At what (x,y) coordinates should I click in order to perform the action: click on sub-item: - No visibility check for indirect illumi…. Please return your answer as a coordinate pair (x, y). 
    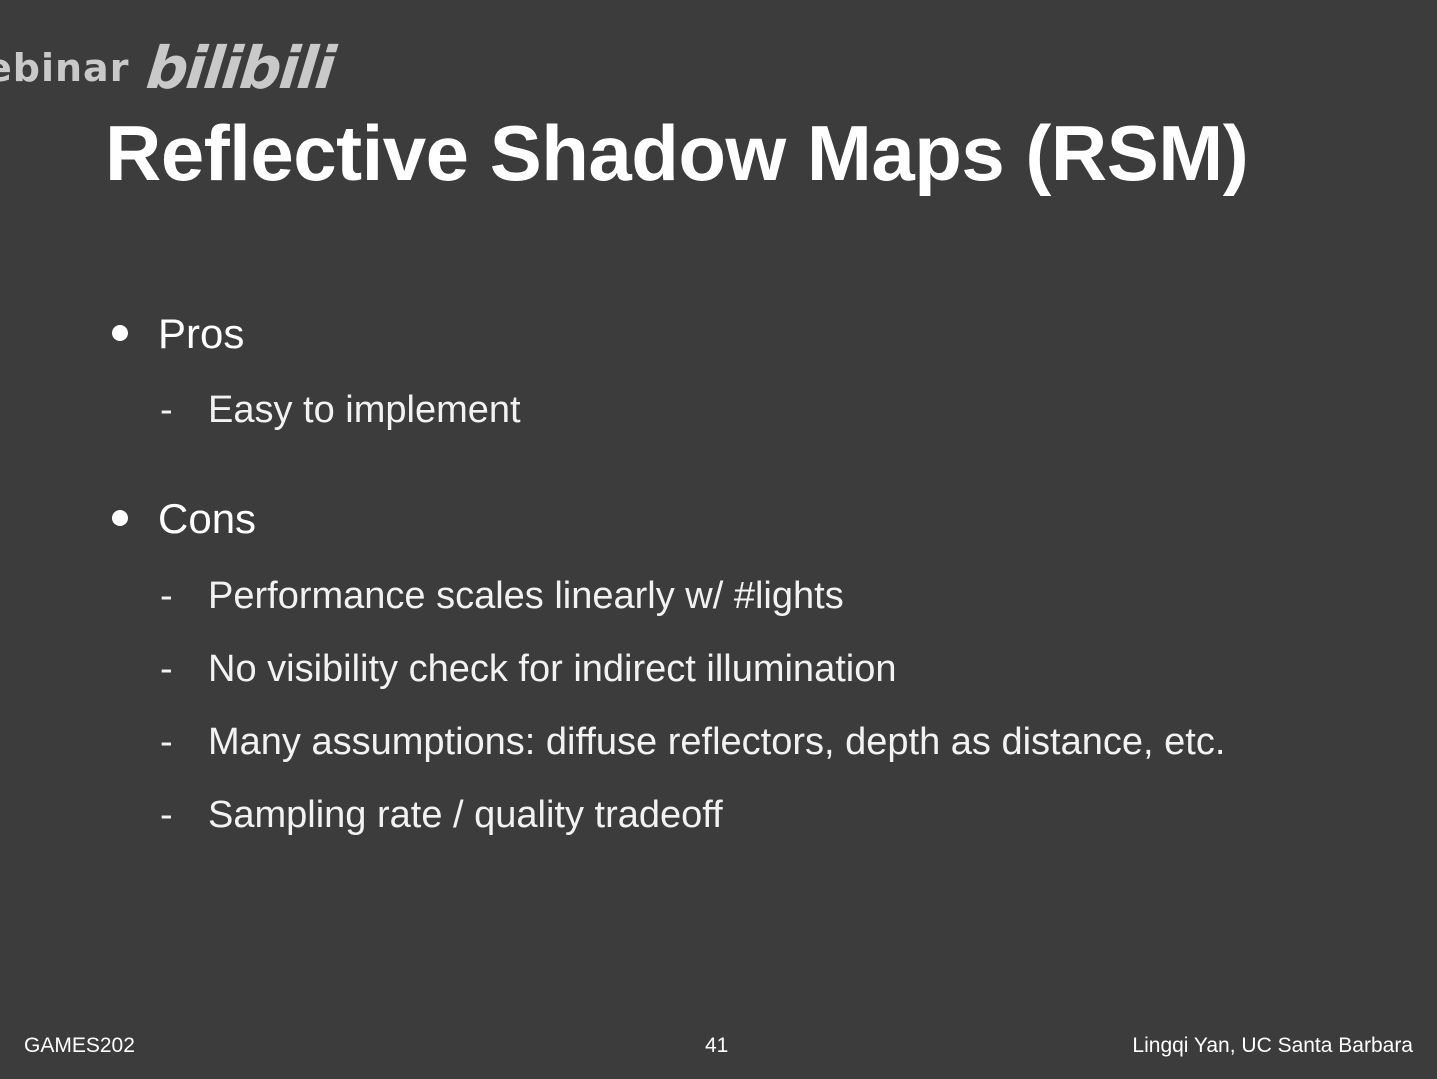
    Looking at the image, I should click on (528, 669).